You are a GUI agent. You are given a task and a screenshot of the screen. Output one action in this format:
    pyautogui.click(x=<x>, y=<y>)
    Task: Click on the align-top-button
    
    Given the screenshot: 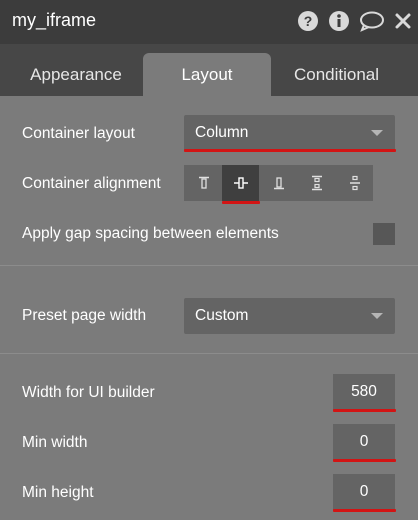 What is the action you would take?
    pyautogui.click(x=203, y=183)
    